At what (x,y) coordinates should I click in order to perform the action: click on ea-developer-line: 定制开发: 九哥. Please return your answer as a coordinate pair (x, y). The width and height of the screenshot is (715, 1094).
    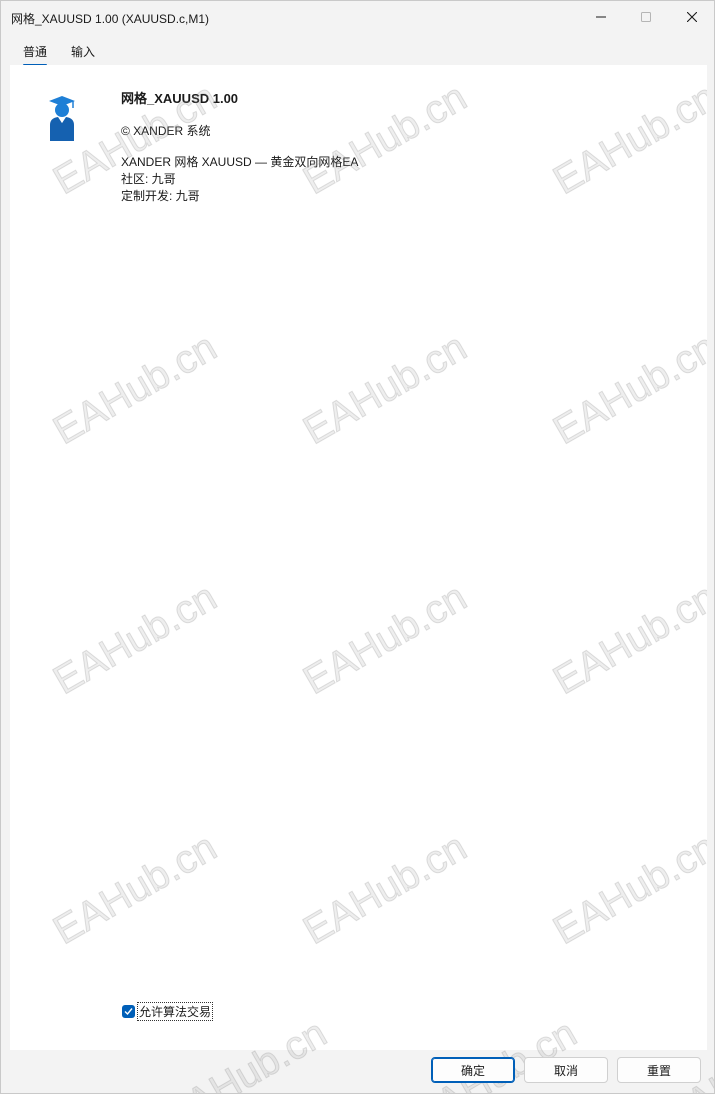
    Looking at the image, I should click on (160, 196).